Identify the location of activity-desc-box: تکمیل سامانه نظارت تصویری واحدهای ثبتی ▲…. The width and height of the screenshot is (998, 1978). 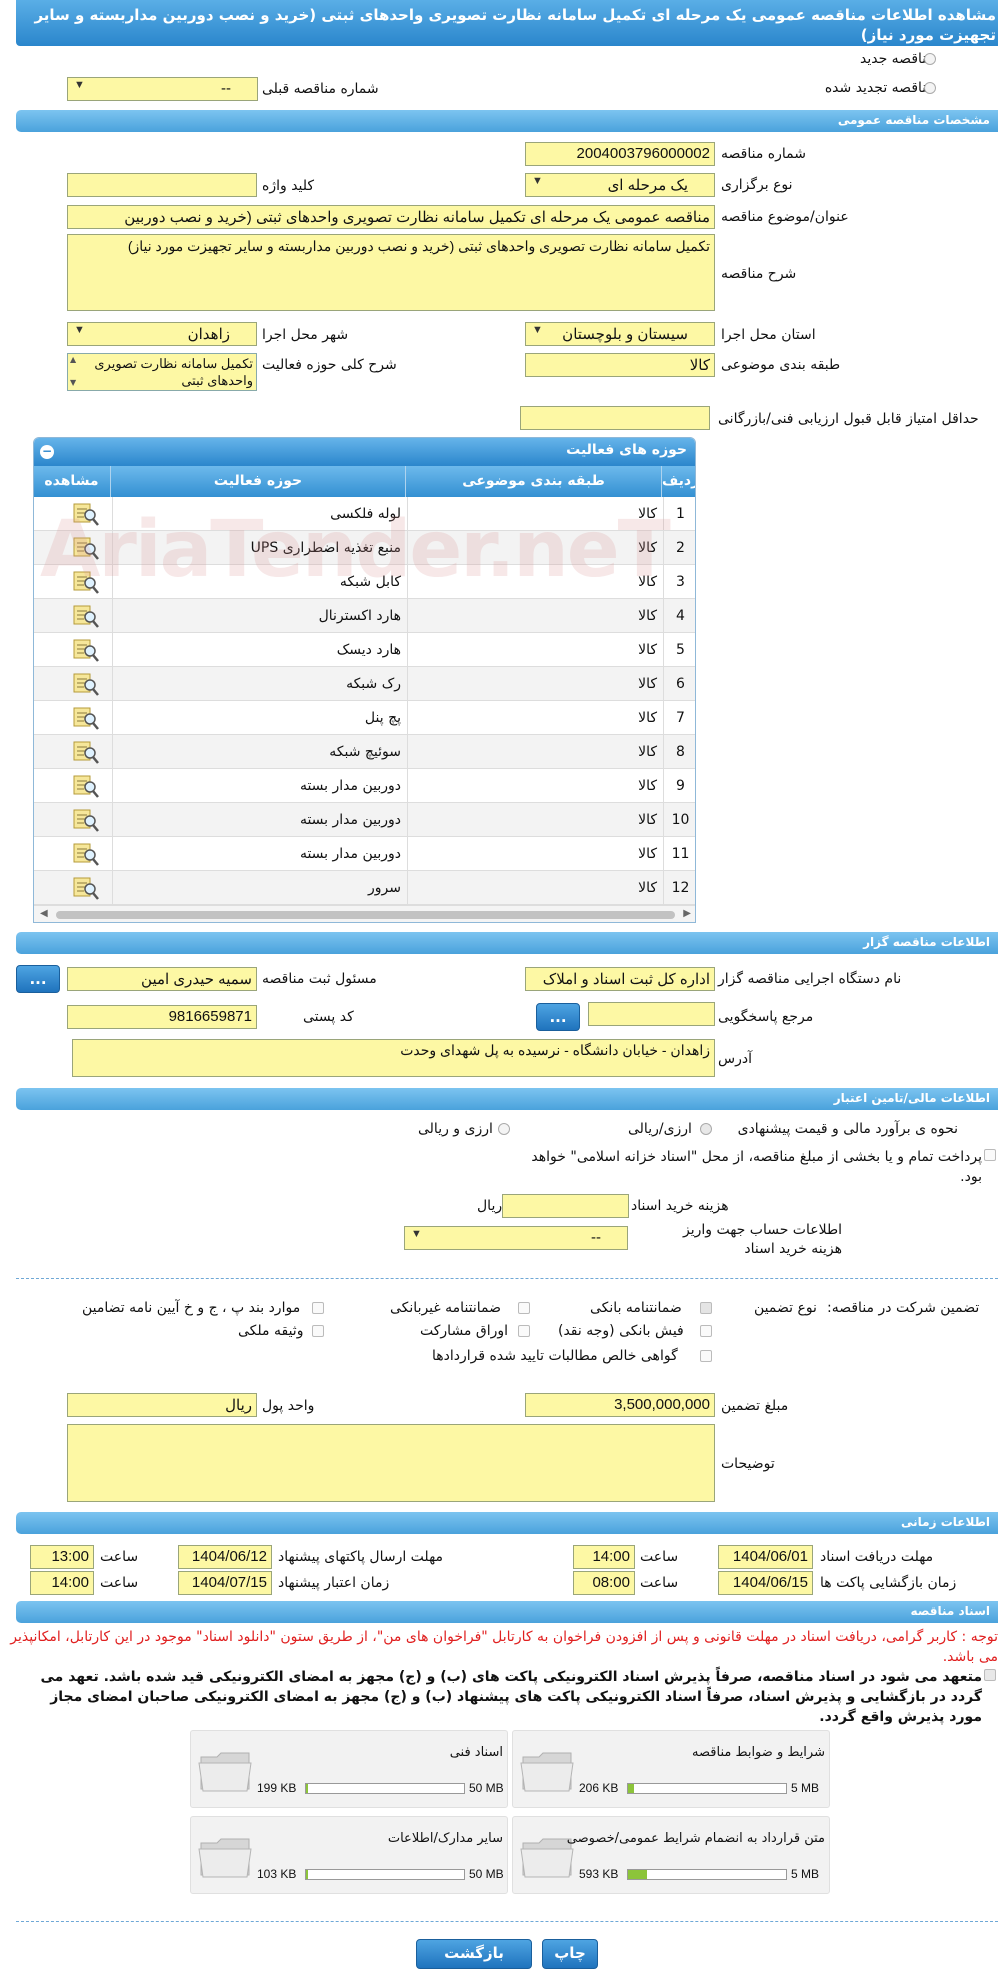
(162, 372).